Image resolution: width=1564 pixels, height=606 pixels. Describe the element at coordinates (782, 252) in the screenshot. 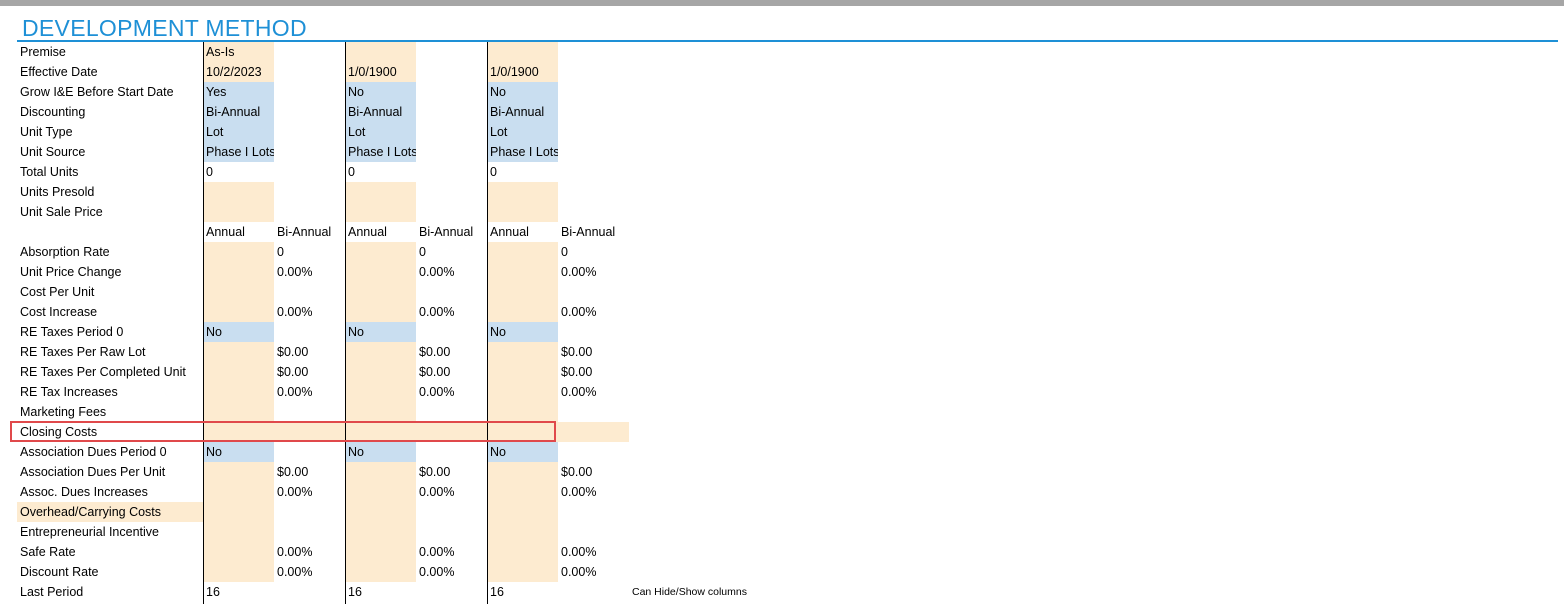

I see `table-row: Absorption Rate 0 0 0` at that location.